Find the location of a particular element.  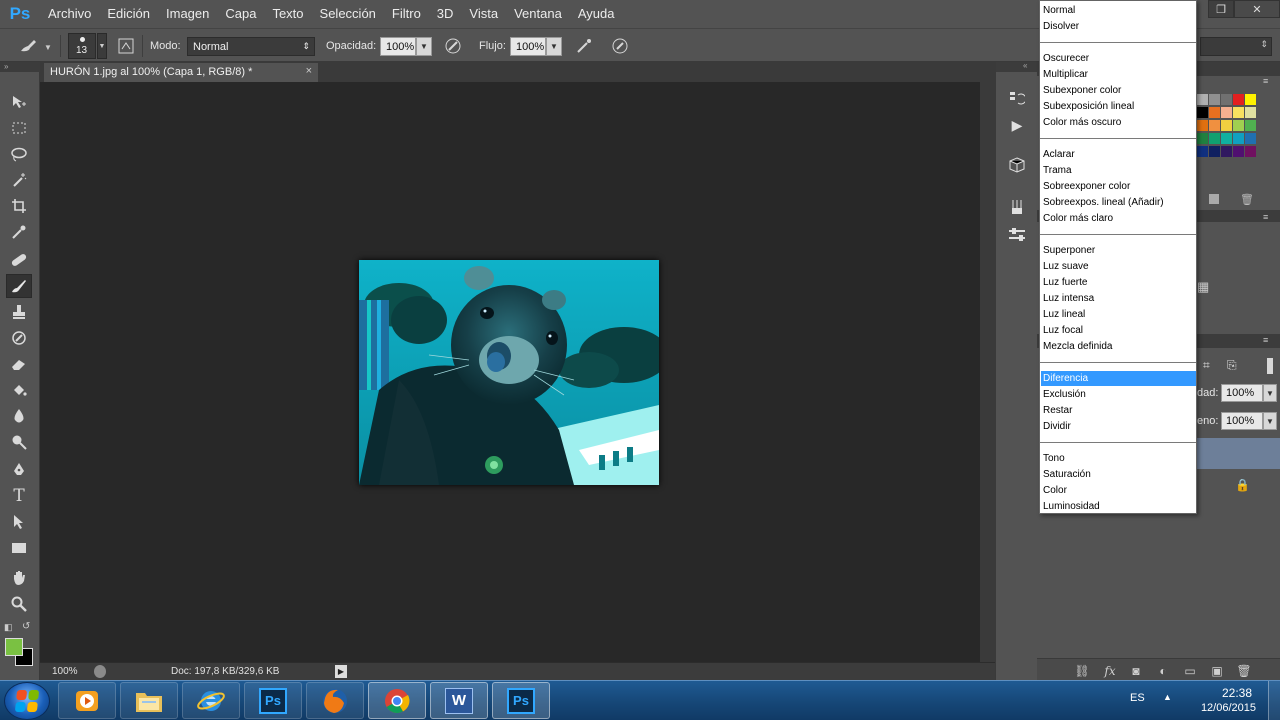

opacity-input: 100% is located at coordinates (398, 46).